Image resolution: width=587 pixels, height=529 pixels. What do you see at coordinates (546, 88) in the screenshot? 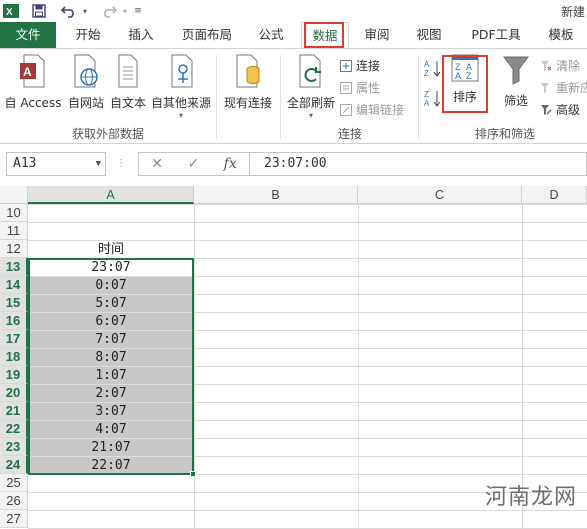
I see `reapply-icon` at bounding box center [546, 88].